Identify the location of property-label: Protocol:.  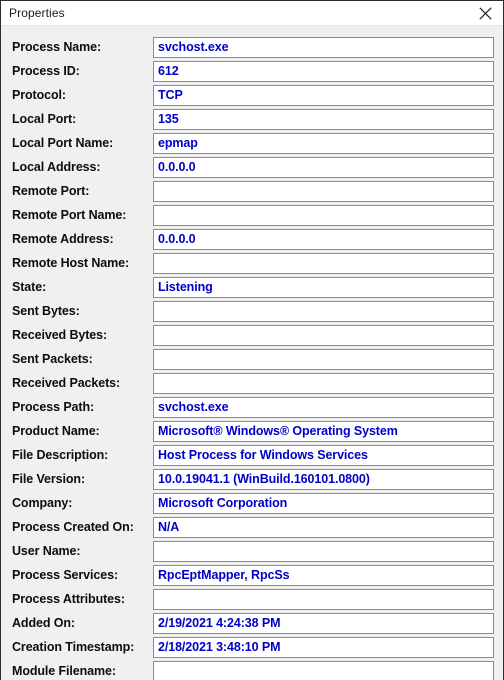
(39, 95).